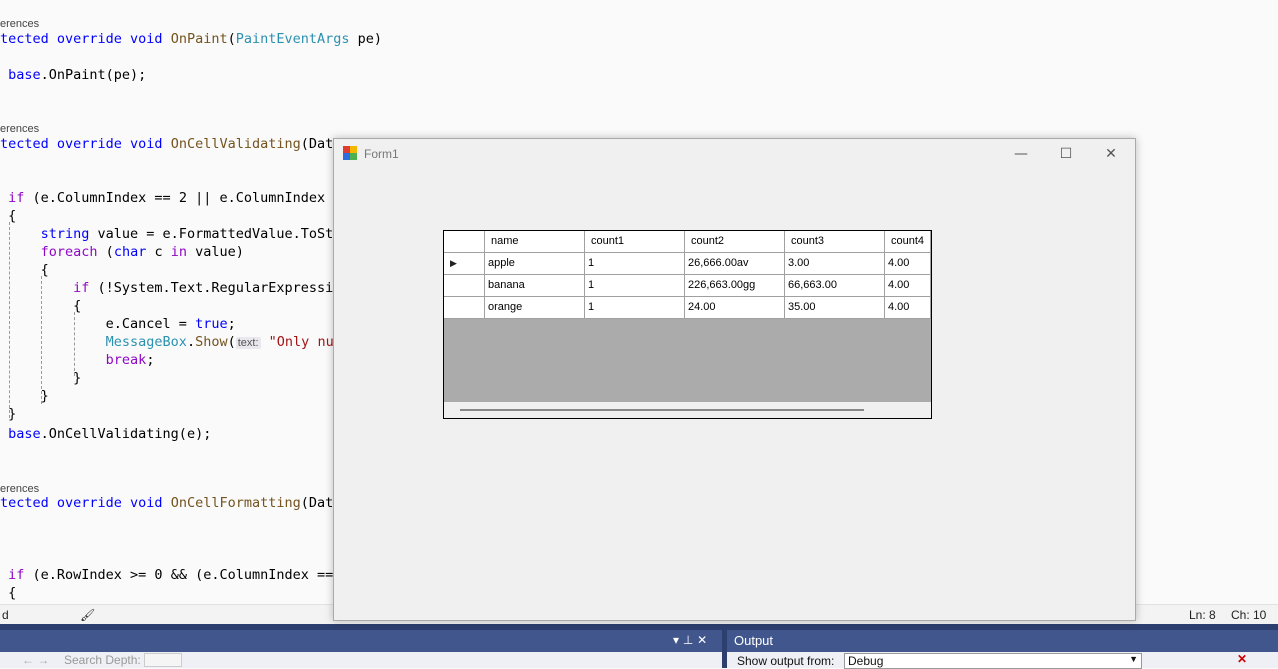 Image resolution: width=1278 pixels, height=669 pixels. I want to click on code-token: PaintEventArgs, so click(292, 39).